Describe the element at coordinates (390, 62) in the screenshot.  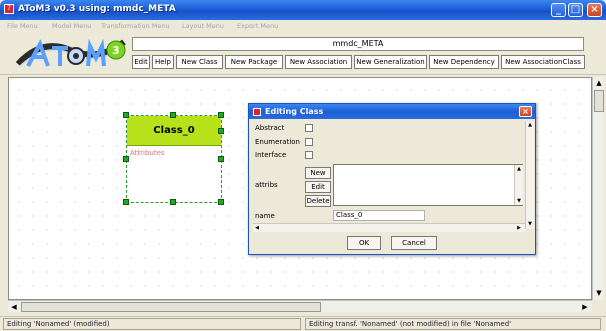
I see `new-generalization-button: New Generalization` at that location.